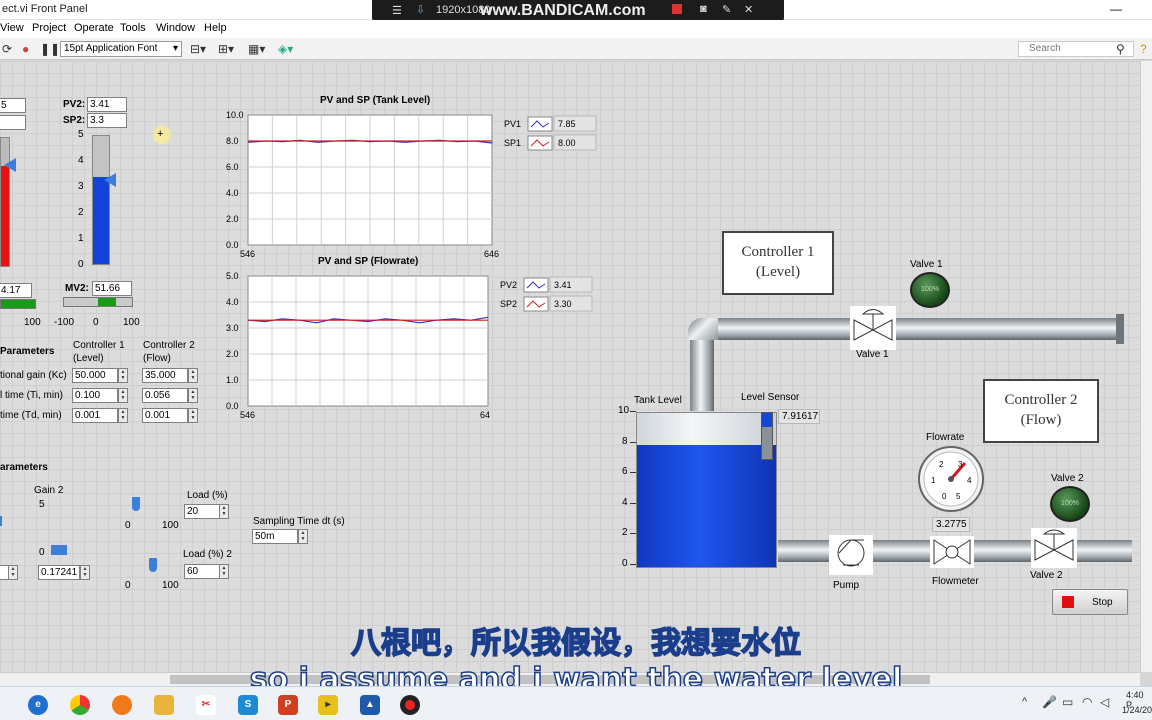 The width and height of the screenshot is (1152, 720). What do you see at coordinates (256, 49) in the screenshot?
I see `resize-icon: ▦▾` at bounding box center [256, 49].